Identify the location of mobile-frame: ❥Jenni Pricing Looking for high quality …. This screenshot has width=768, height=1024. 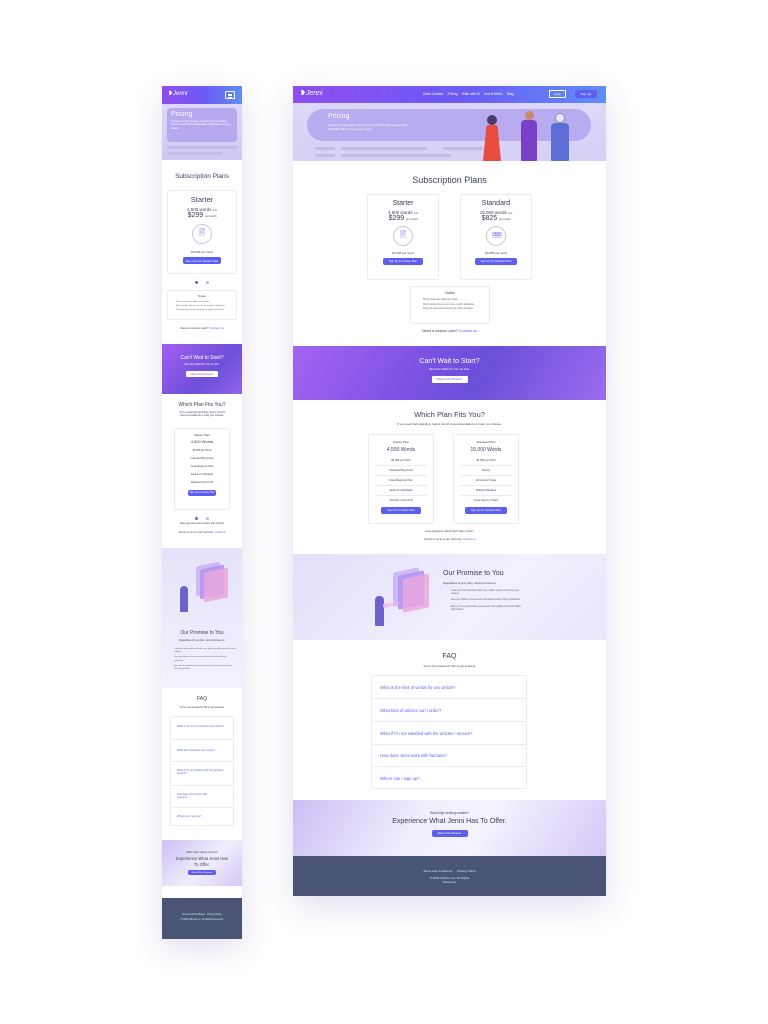
(202, 512).